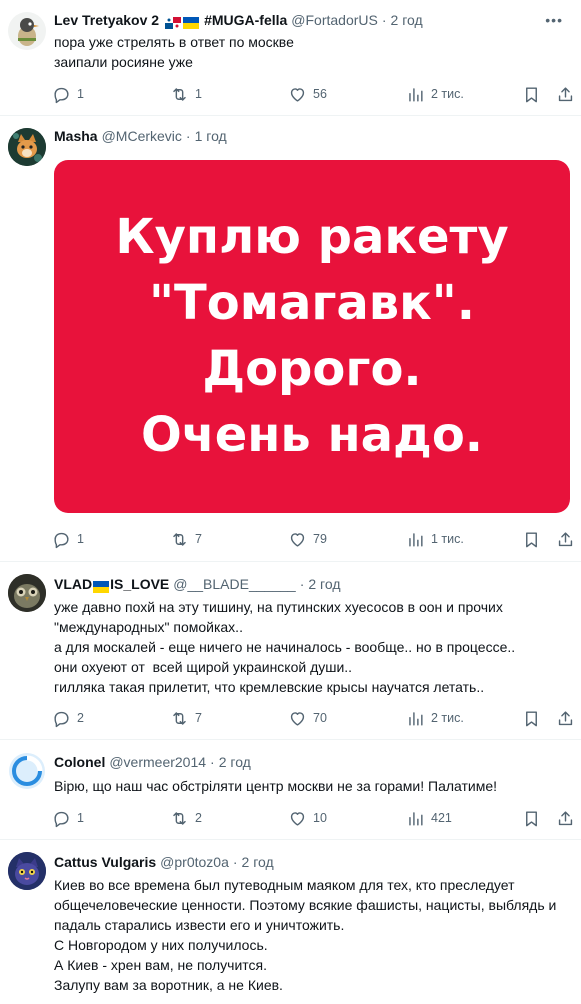 The height and width of the screenshot is (1004, 581). I want to click on timestamp: 1 год, so click(211, 136).